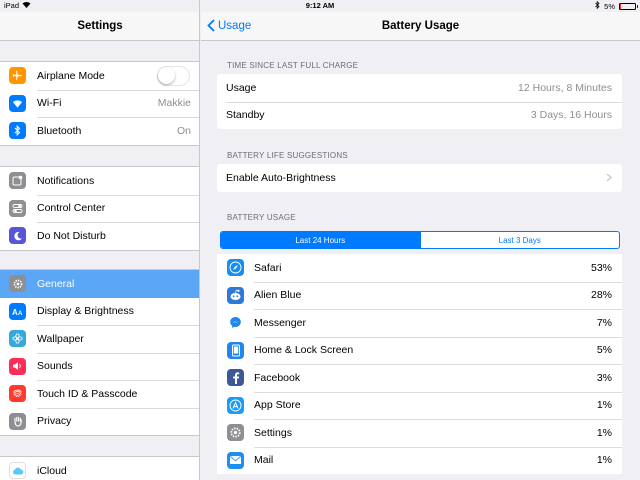 The image size is (640, 480). Describe the element at coordinates (235, 350) in the screenshot. I see `ipad-icon` at that location.